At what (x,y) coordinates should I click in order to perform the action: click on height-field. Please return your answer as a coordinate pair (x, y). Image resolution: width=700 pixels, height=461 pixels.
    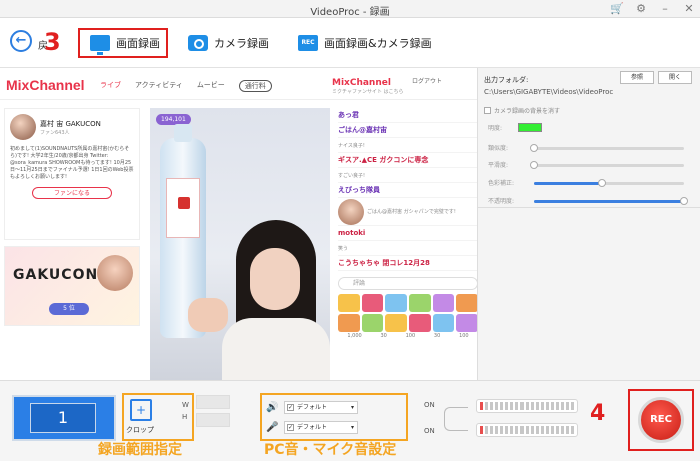
    Looking at the image, I should click on (213, 420).